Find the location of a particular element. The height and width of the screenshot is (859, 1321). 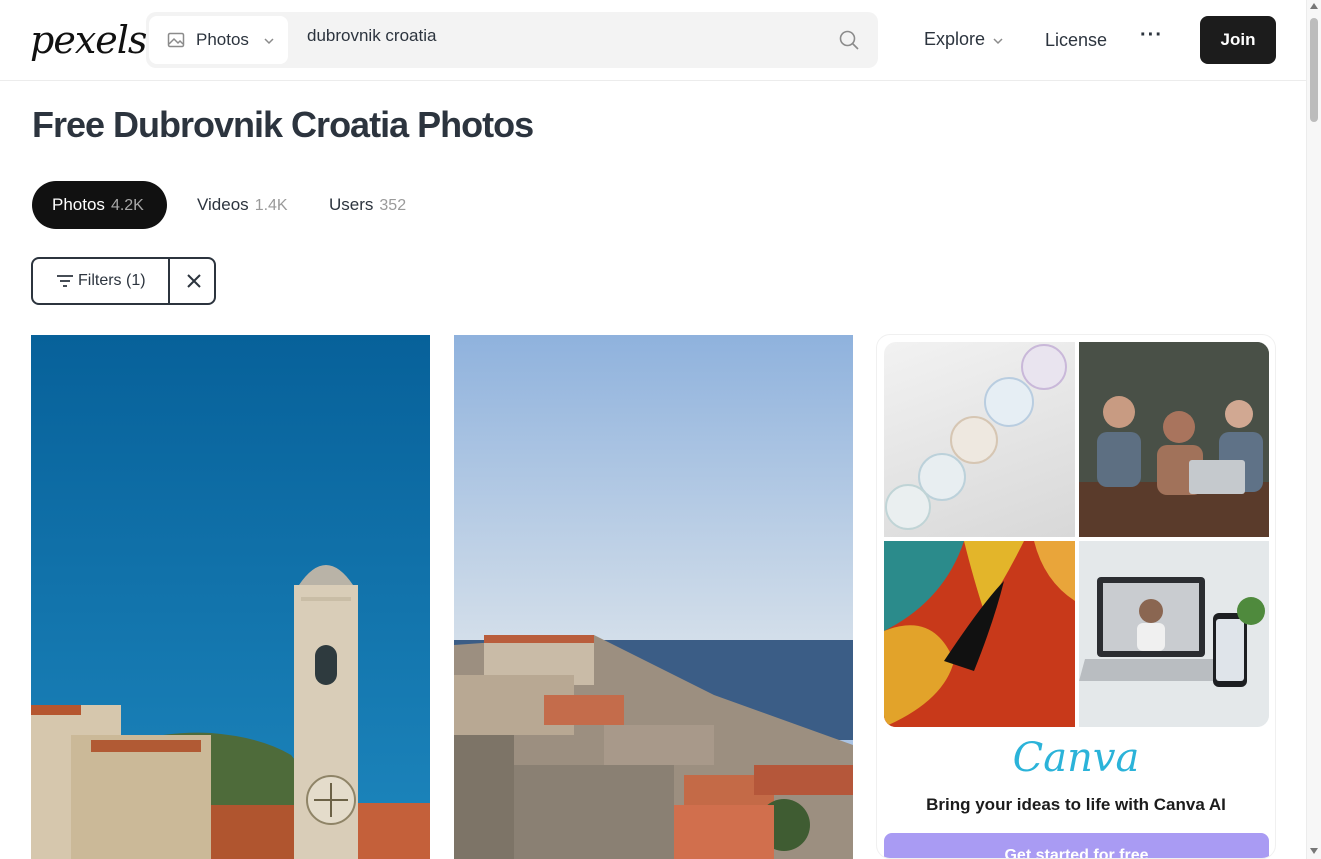

image-icon is located at coordinates (176, 40).